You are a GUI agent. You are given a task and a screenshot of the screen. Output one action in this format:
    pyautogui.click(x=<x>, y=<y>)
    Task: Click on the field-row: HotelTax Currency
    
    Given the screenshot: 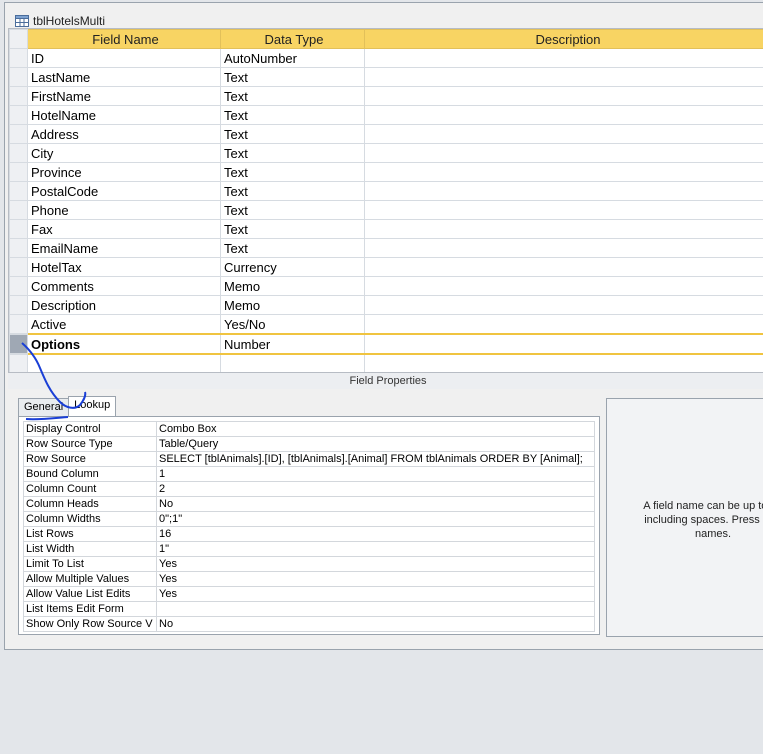 What is the action you would take?
    pyautogui.click(x=386, y=267)
    